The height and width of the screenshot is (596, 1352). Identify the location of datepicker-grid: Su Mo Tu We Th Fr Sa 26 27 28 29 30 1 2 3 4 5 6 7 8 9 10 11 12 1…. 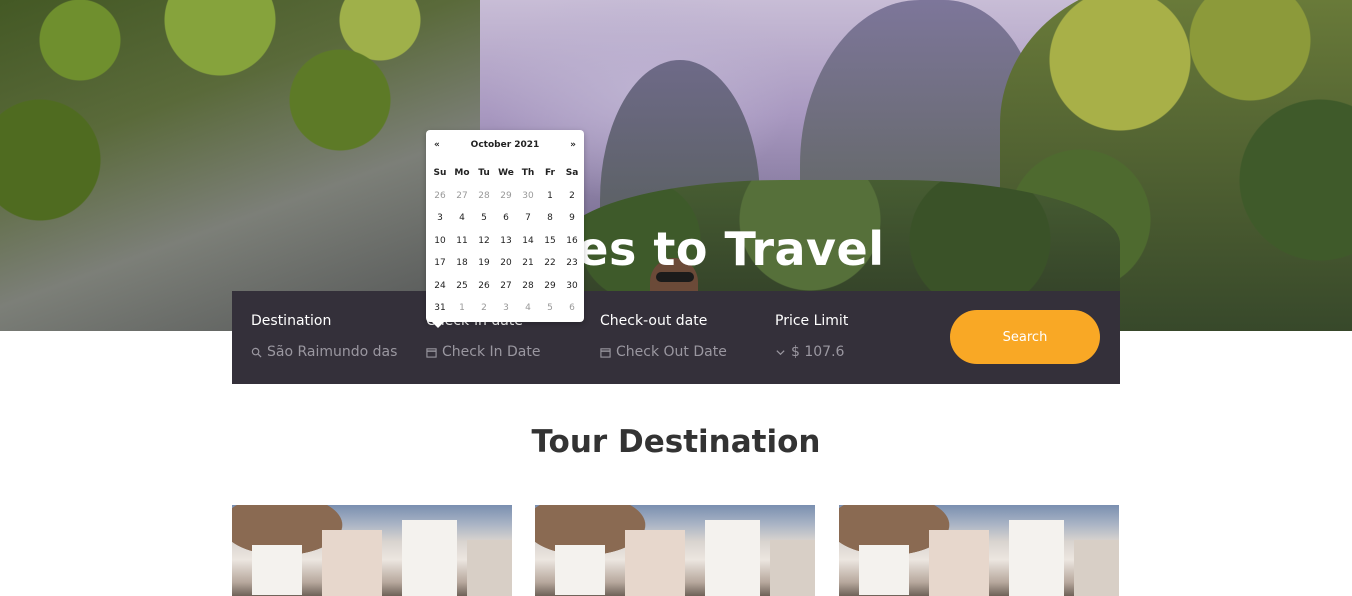
(506, 241).